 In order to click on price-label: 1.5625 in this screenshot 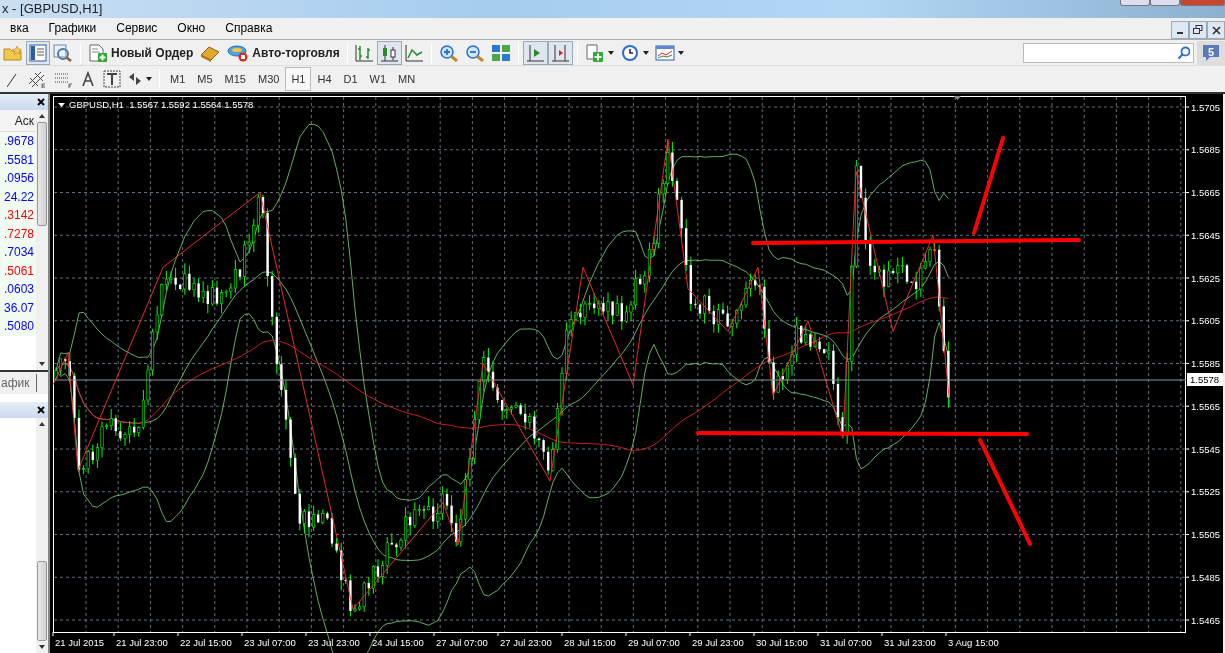, I will do `click(1206, 278)`.